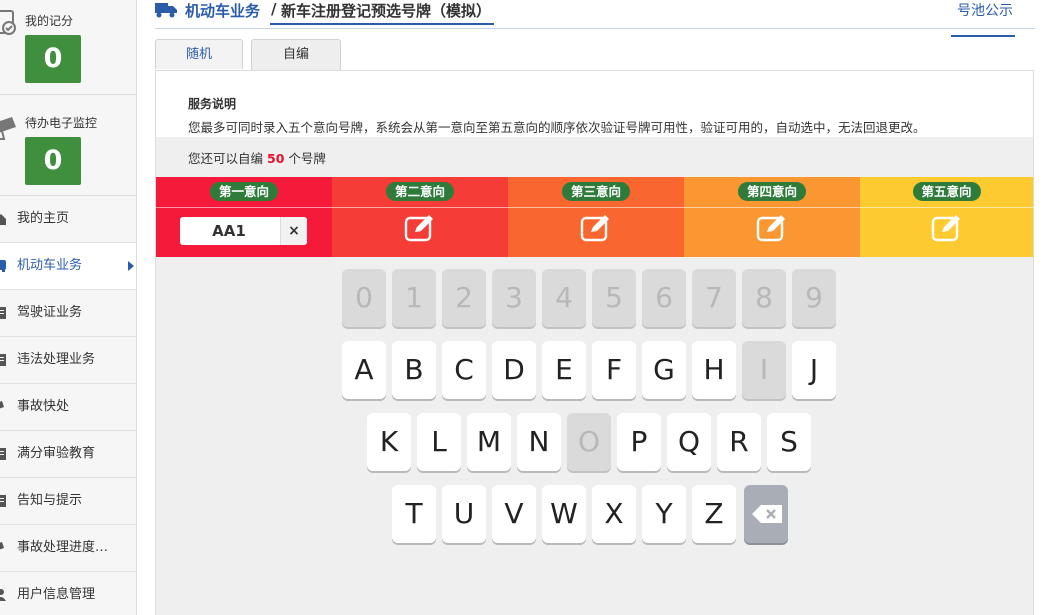  I want to click on truck-icon, so click(166, 10).